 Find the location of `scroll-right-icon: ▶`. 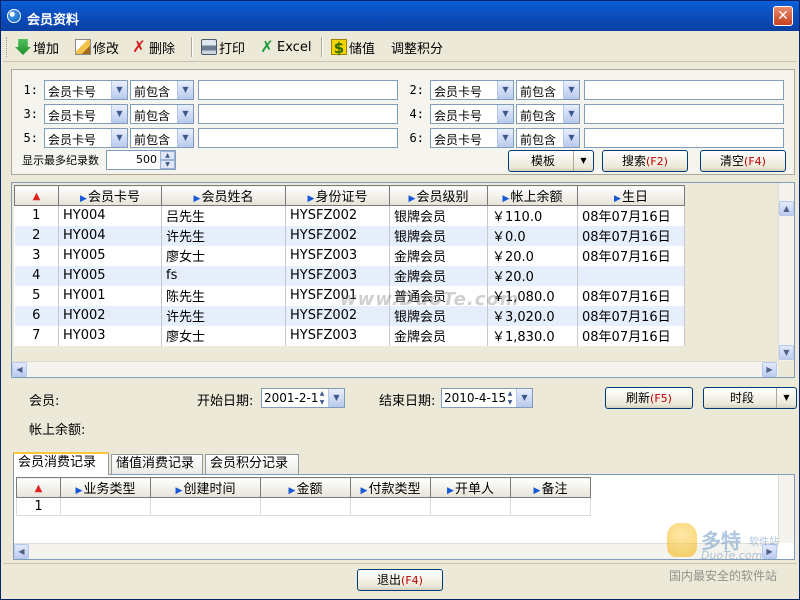

scroll-right-icon: ▶ is located at coordinates (769, 369).